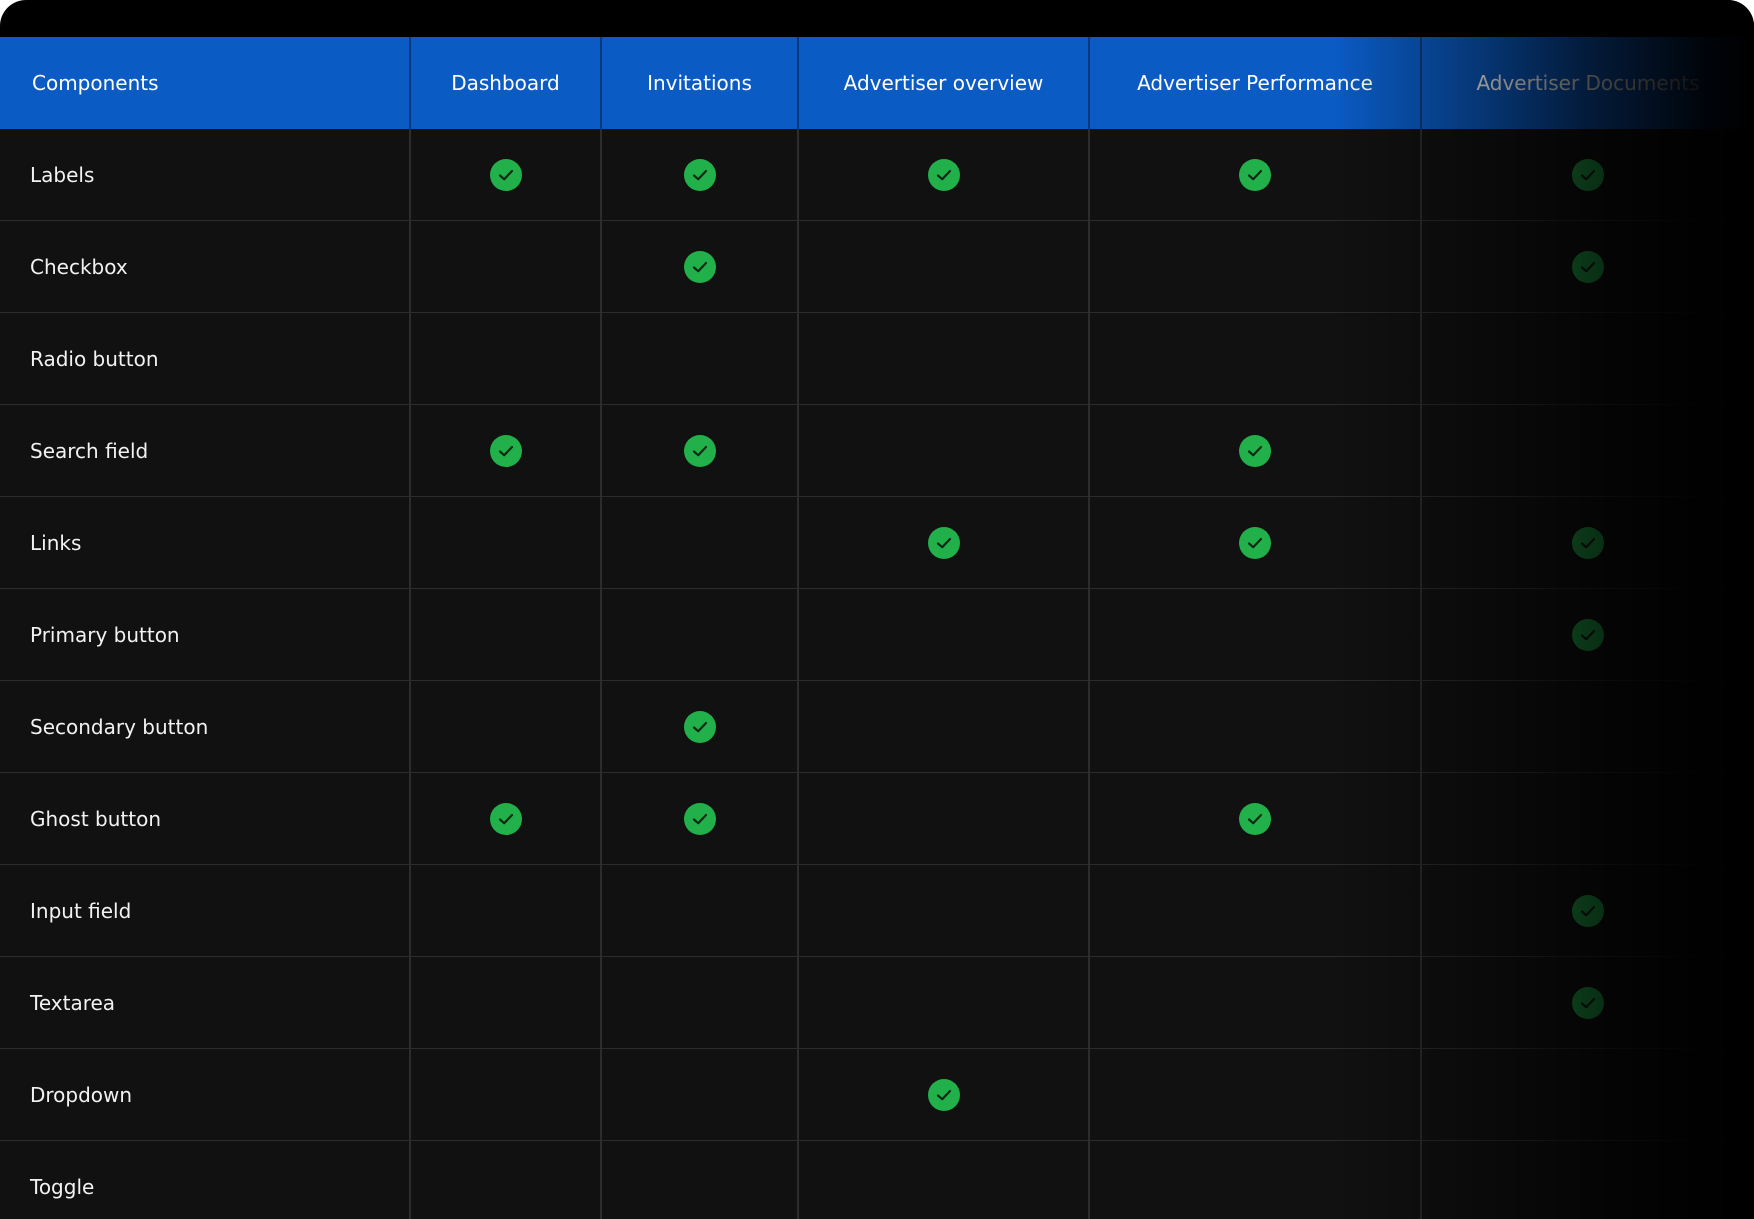 The height and width of the screenshot is (1219, 1754). What do you see at coordinates (205, 542) in the screenshot?
I see `component-label: Links` at bounding box center [205, 542].